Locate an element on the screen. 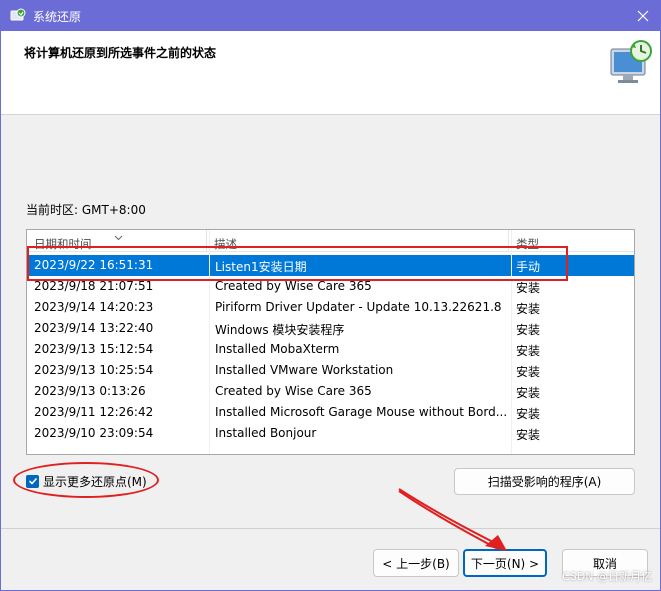 The image size is (661, 591). row-description: Windows 模块安装程序 is located at coordinates (280, 330).